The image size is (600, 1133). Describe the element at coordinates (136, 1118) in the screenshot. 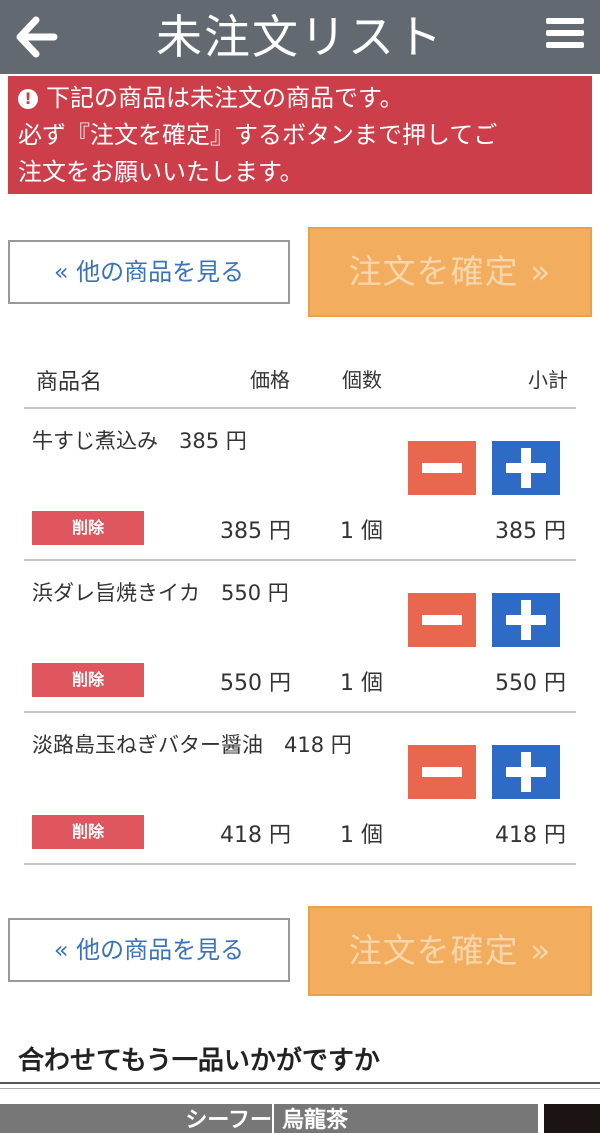

I see `suggestion-card: シーフー` at that location.